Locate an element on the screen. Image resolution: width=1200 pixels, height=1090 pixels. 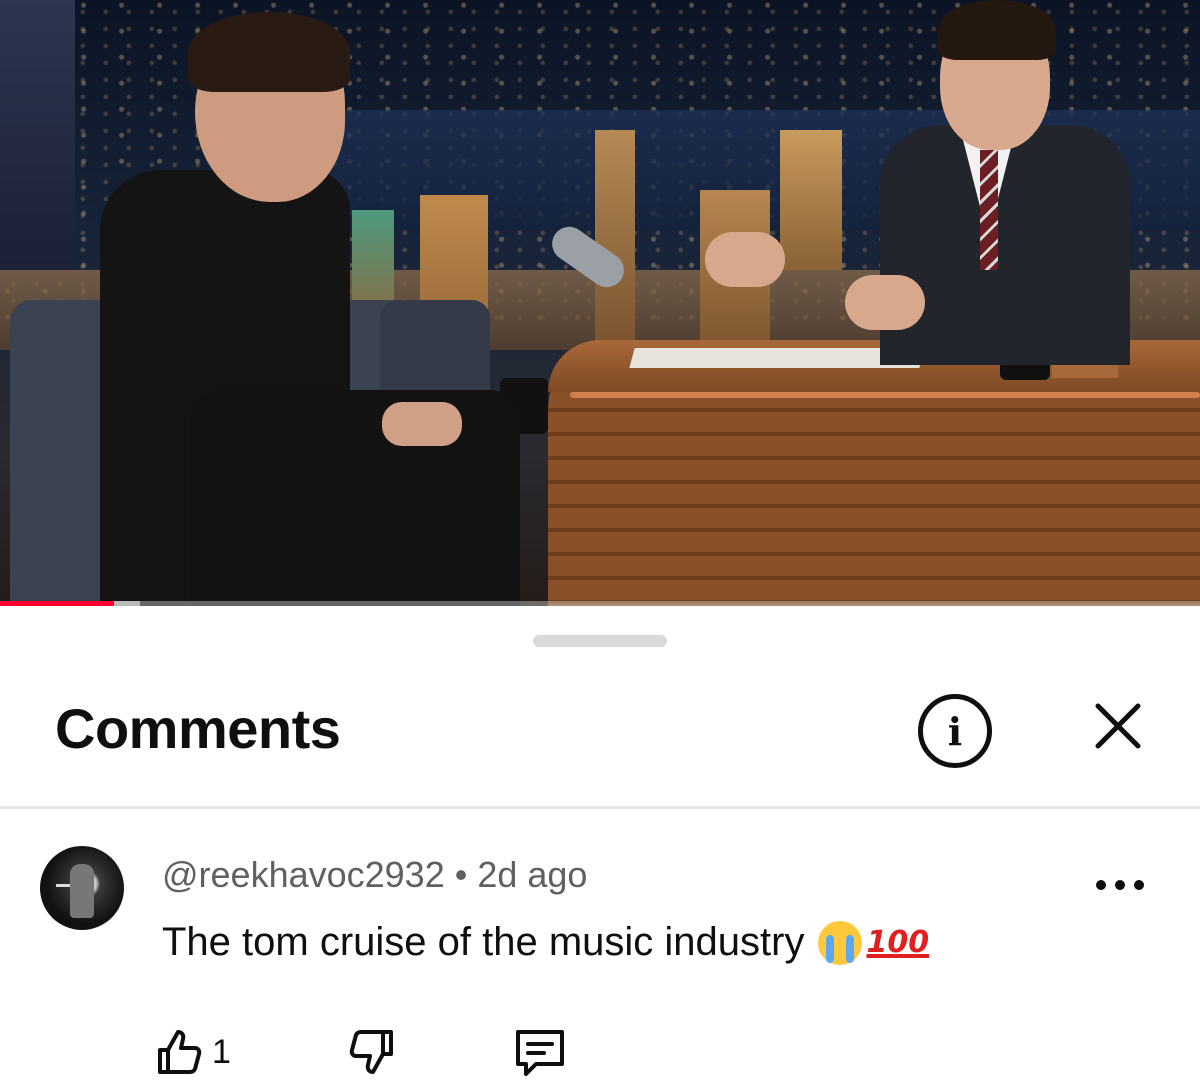
desk-light-strip is located at coordinates (885, 395).